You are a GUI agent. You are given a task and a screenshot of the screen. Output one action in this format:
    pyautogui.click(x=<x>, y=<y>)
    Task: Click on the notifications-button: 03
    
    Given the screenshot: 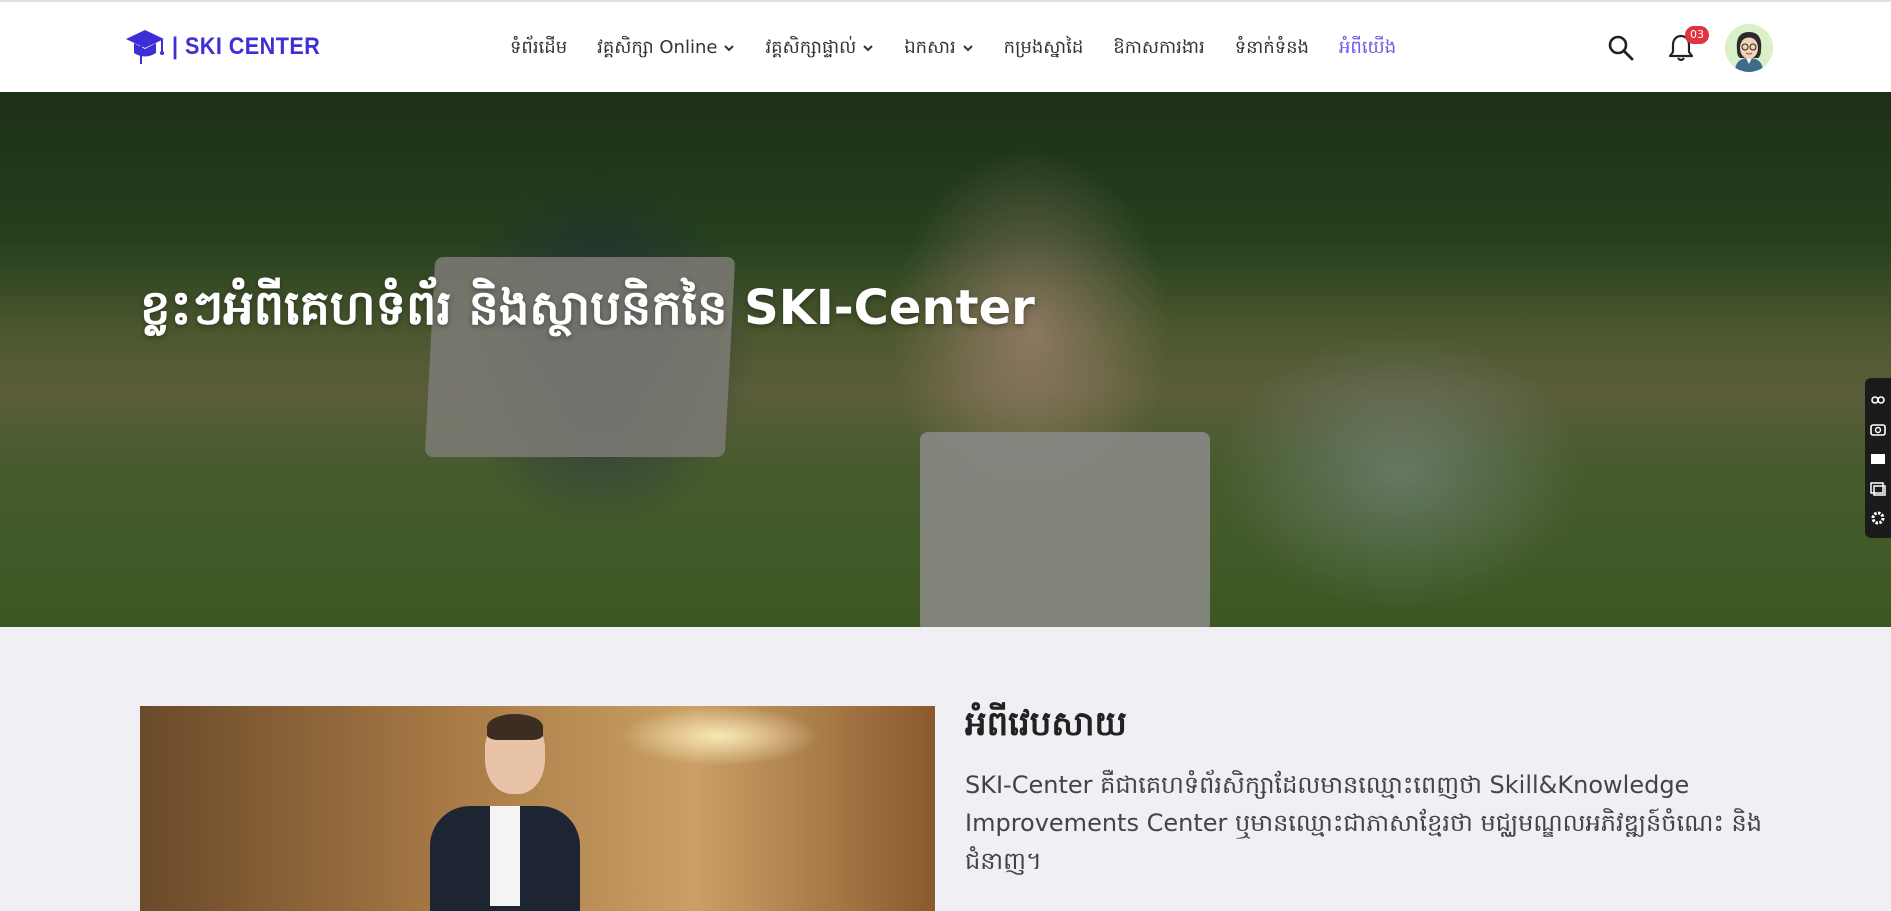 What is the action you would take?
    pyautogui.click(x=1687, y=45)
    